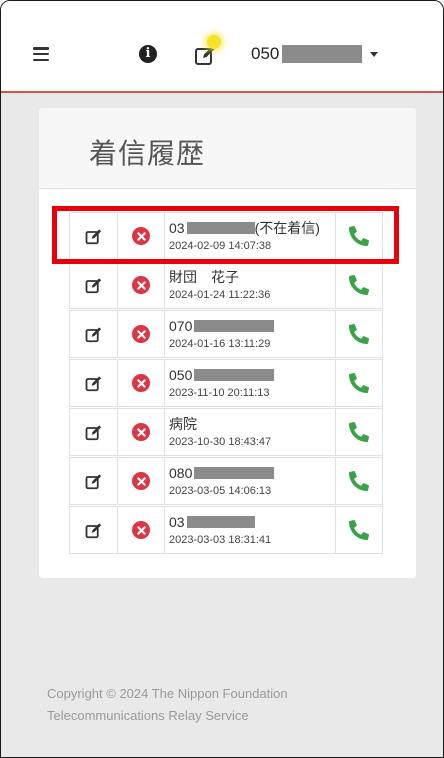  I want to click on history-row: 03 2023-03-03 18:31:41, so click(228, 530).